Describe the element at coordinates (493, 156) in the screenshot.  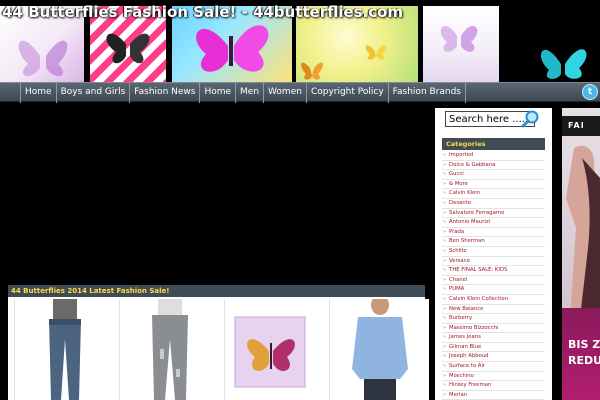
I see `category-link: » Imported` at that location.